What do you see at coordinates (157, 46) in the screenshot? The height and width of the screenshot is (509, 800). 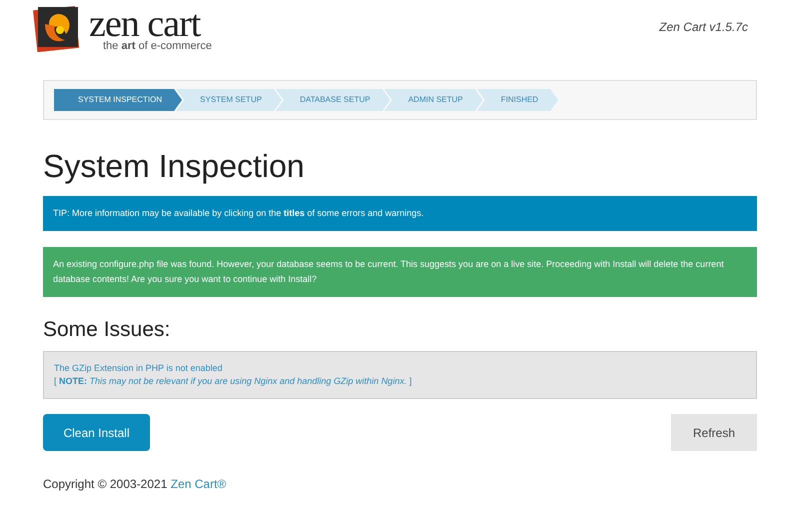 I see `logo-tagline: the art of e-commerce` at bounding box center [157, 46].